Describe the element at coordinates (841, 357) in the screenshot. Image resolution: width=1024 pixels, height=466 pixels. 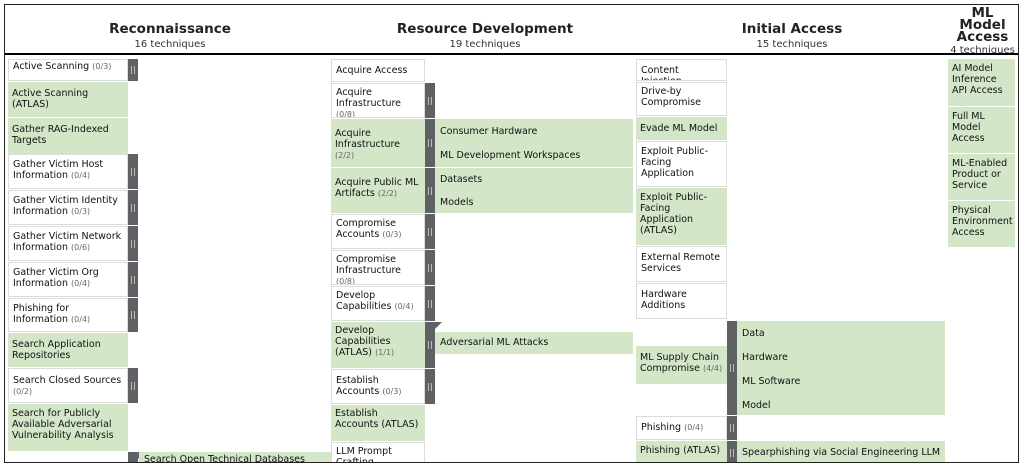
I see `subtechnique-cell: Hardware` at that location.